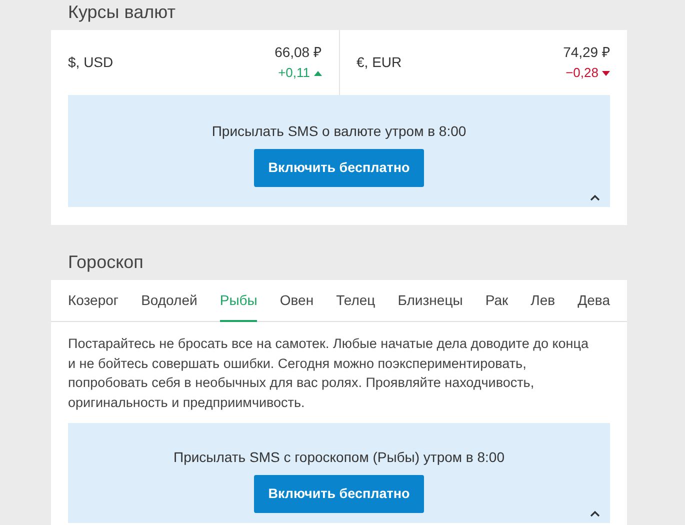 The width and height of the screenshot is (685, 525). What do you see at coordinates (356, 301) in the screenshot?
I see `horoscope-tab: Телец` at bounding box center [356, 301].